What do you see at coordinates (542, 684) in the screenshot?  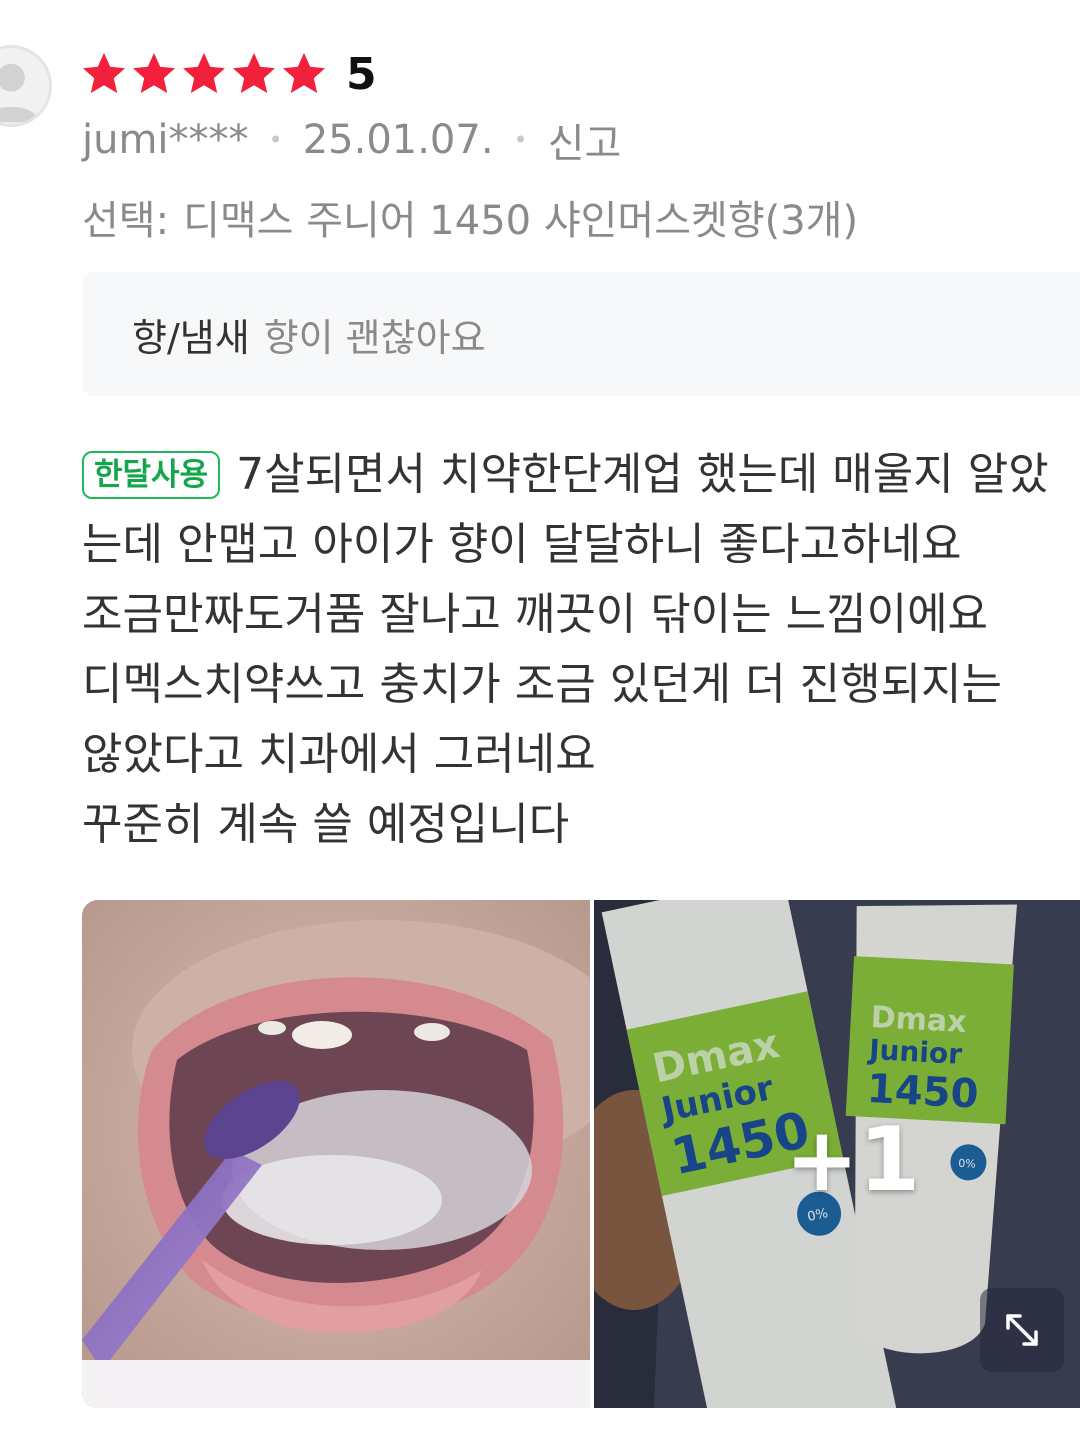 I see `review-line: 디멕스치약쓰고 충치가 조금 있던게 더 진행되지는` at bounding box center [542, 684].